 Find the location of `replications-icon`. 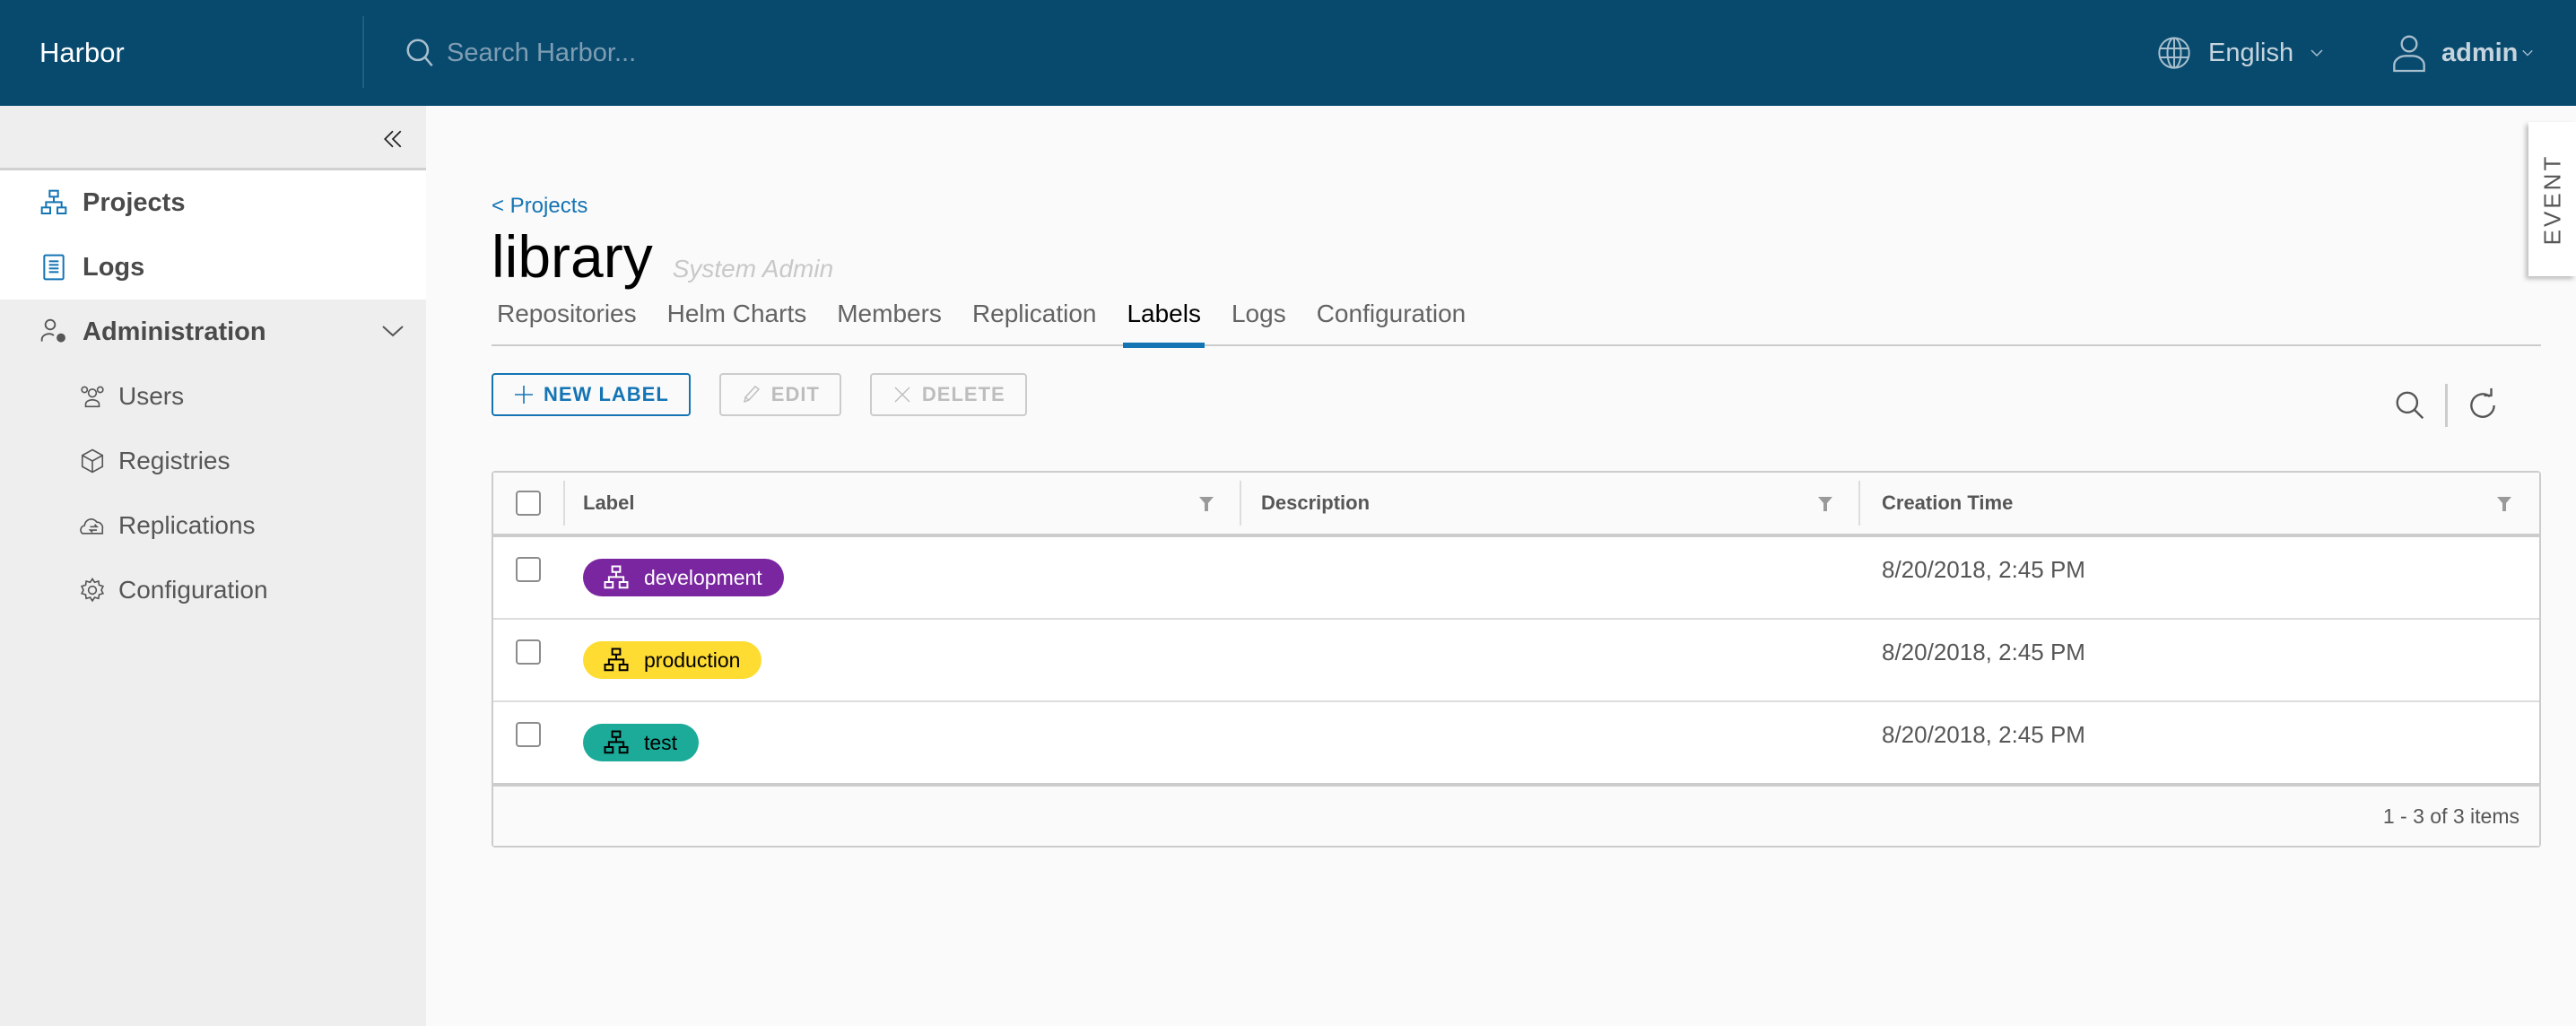

replications-icon is located at coordinates (92, 526).